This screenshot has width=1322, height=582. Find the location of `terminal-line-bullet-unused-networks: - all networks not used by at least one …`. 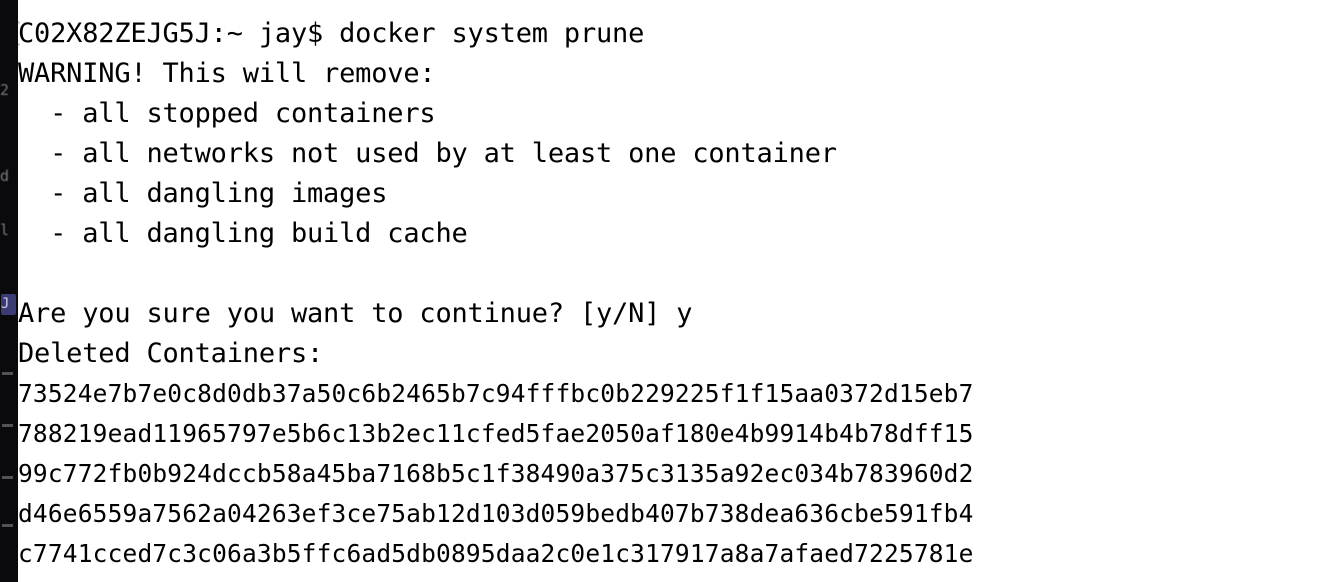

terminal-line-bullet-unused-networks: - all networks not used by at least one … is located at coordinates (427, 153).